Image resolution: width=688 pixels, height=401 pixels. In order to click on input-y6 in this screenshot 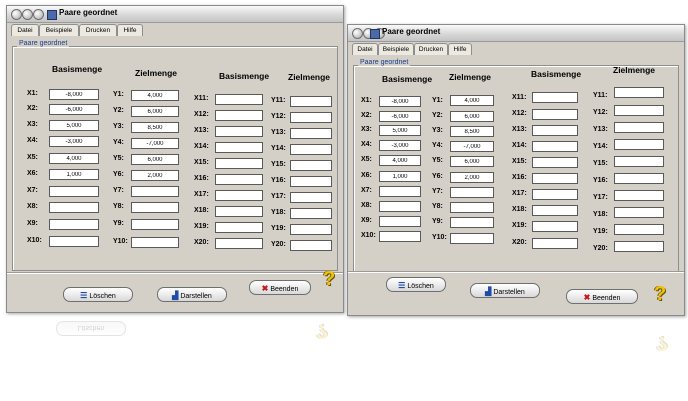, I will do `click(472, 177)`.